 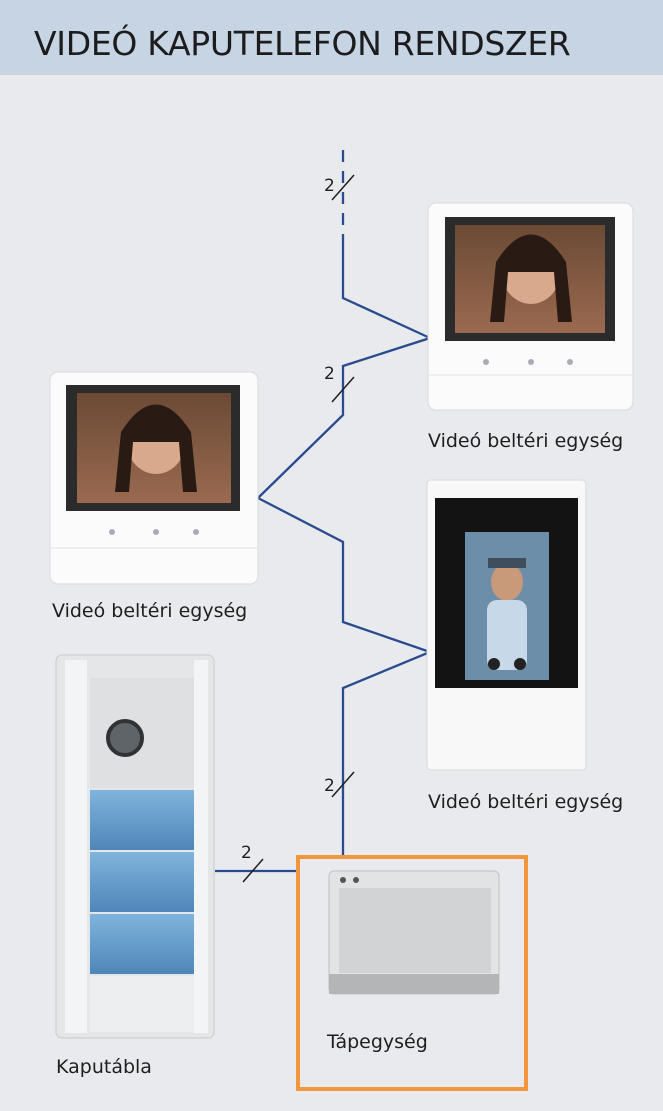 I want to click on power-supply-highlight-frame, so click(x=412, y=973).